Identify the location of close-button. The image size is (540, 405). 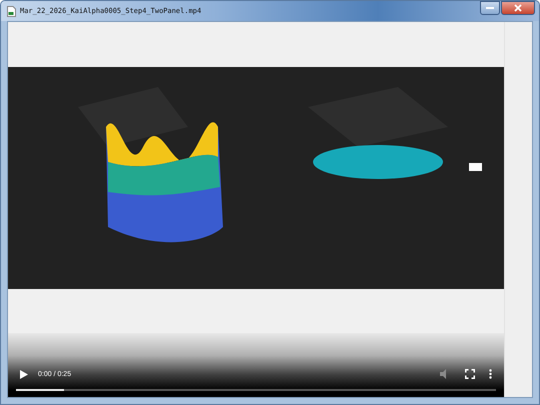
(518, 8).